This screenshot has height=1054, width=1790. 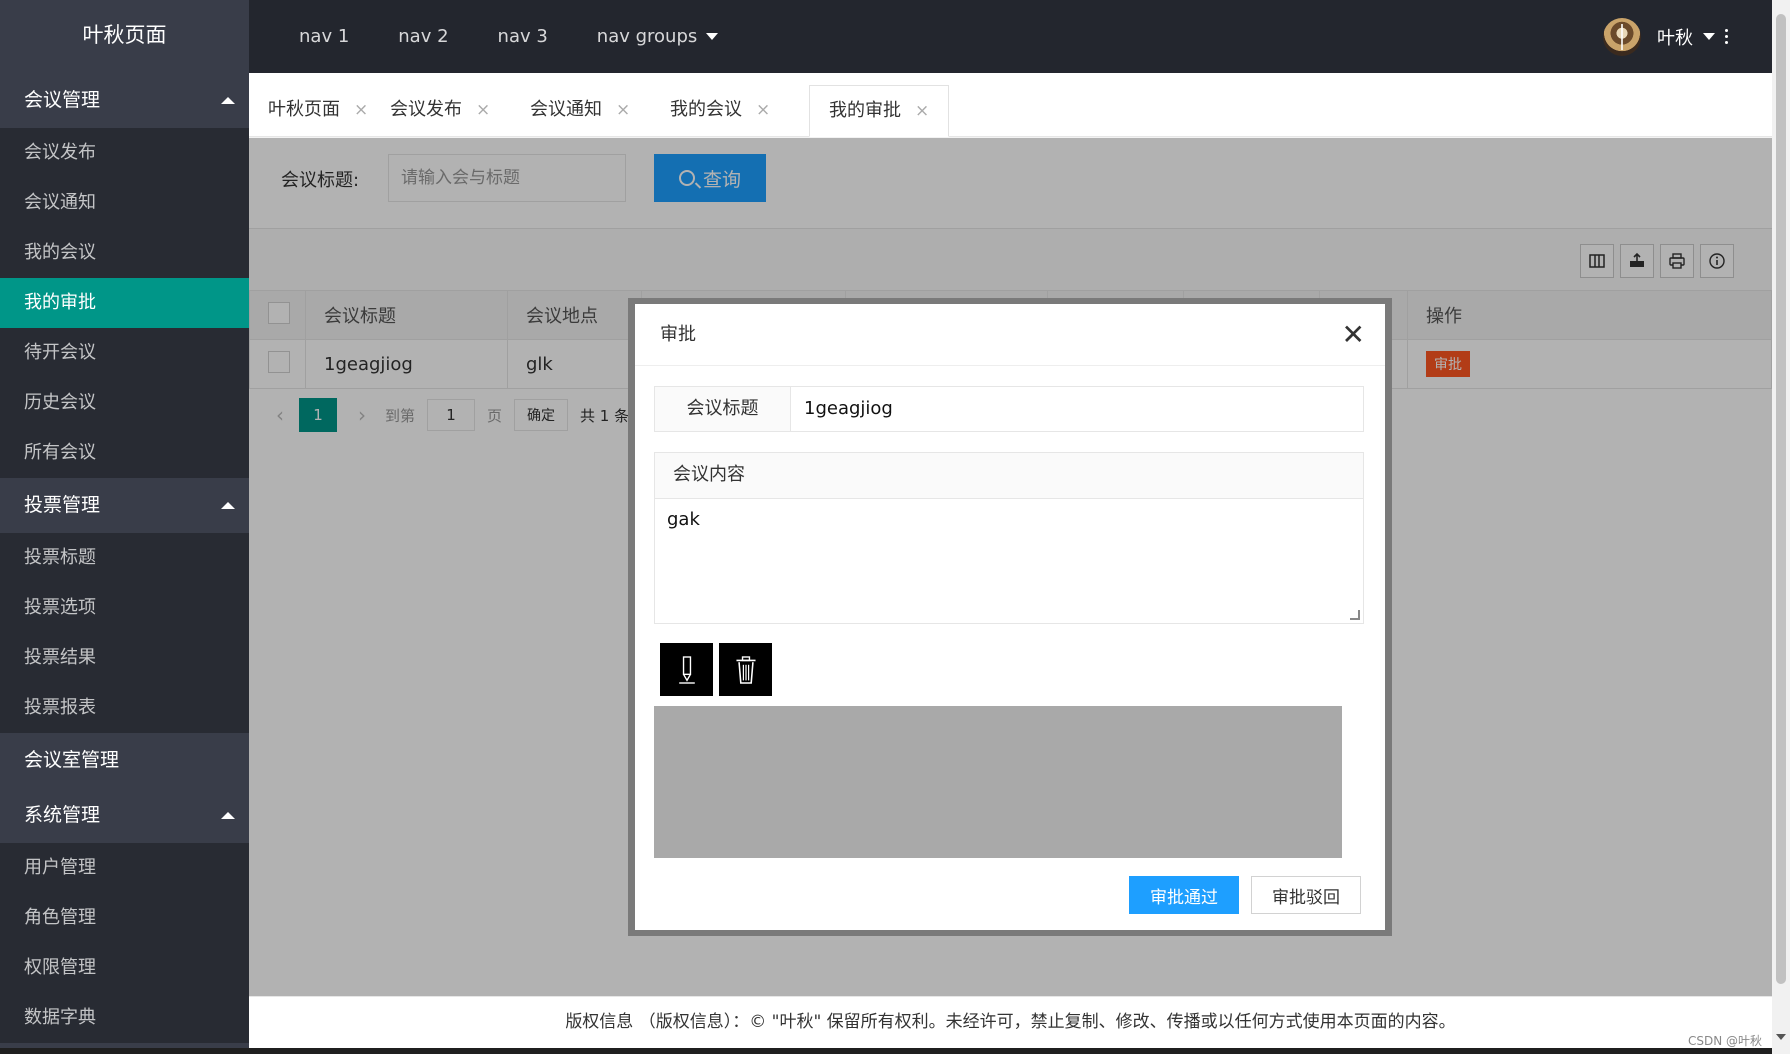 I want to click on menu-group-system: 系统管理, so click(x=124, y=815).